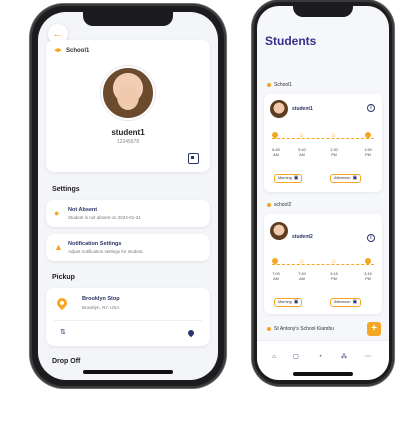  Describe the element at coordinates (191, 333) in the screenshot. I see `map-pin-icon` at that location.